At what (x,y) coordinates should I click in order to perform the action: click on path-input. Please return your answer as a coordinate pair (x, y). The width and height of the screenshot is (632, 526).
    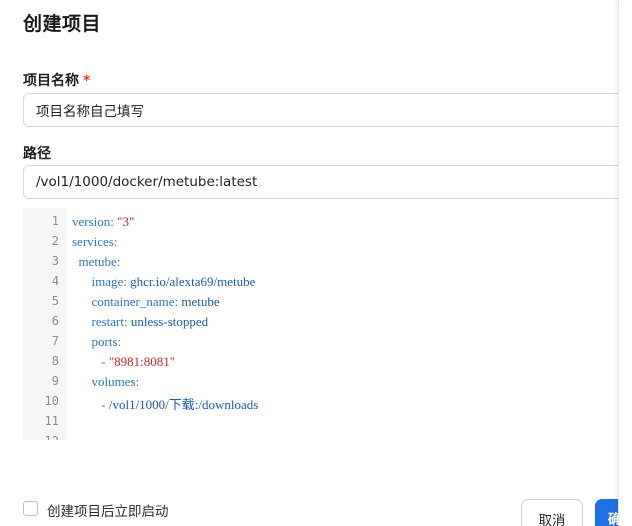
    Looking at the image, I should click on (327, 182).